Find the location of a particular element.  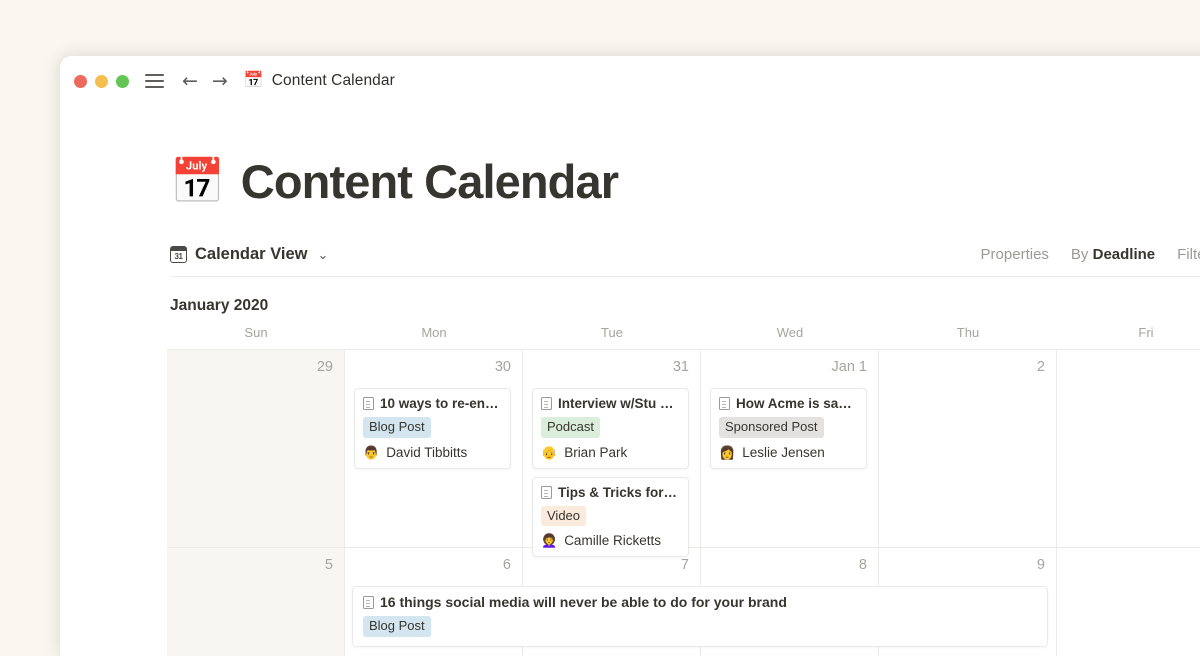

event-assignee-row: 👨 David Tibbitts is located at coordinates (432, 452).